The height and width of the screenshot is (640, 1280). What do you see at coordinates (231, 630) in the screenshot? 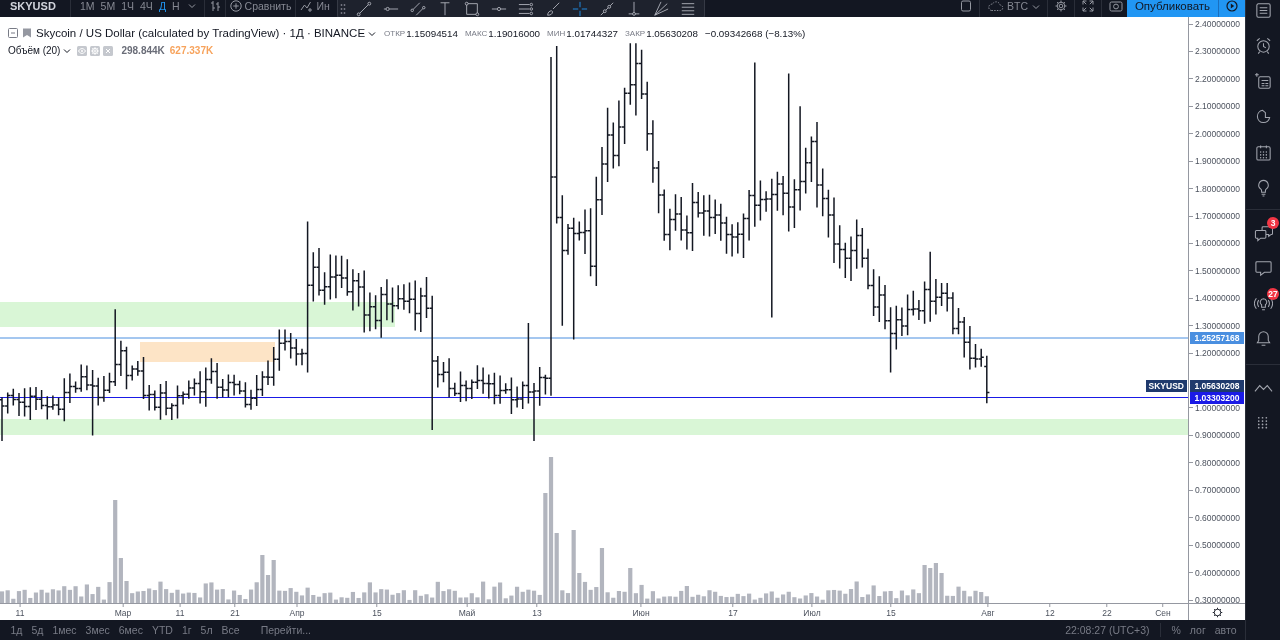
I see `range-button: Все` at bounding box center [231, 630].